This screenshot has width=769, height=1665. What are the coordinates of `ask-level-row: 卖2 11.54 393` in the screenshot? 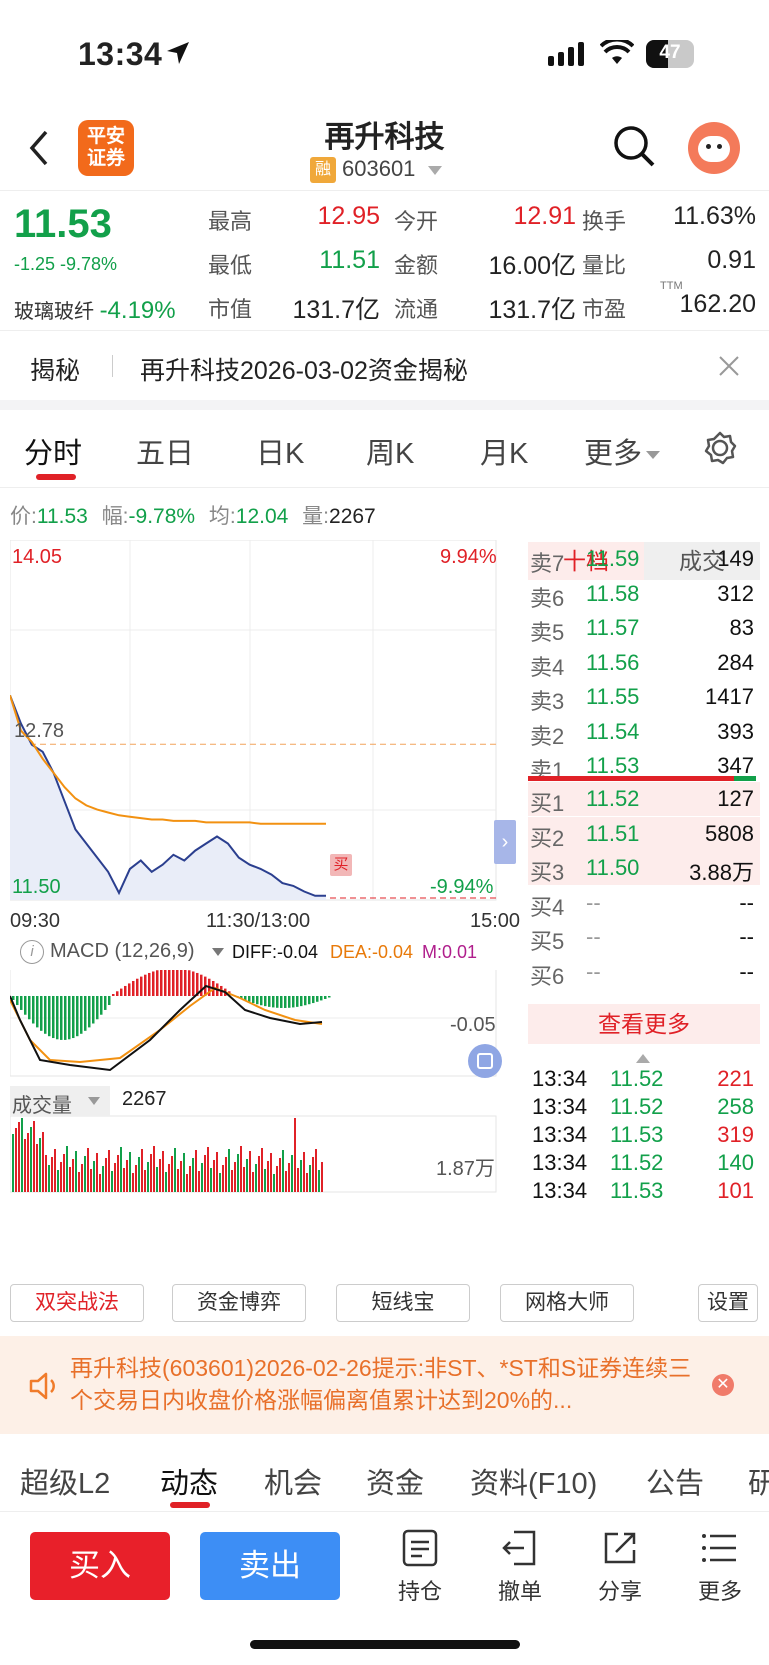 It's located at (644, 732).